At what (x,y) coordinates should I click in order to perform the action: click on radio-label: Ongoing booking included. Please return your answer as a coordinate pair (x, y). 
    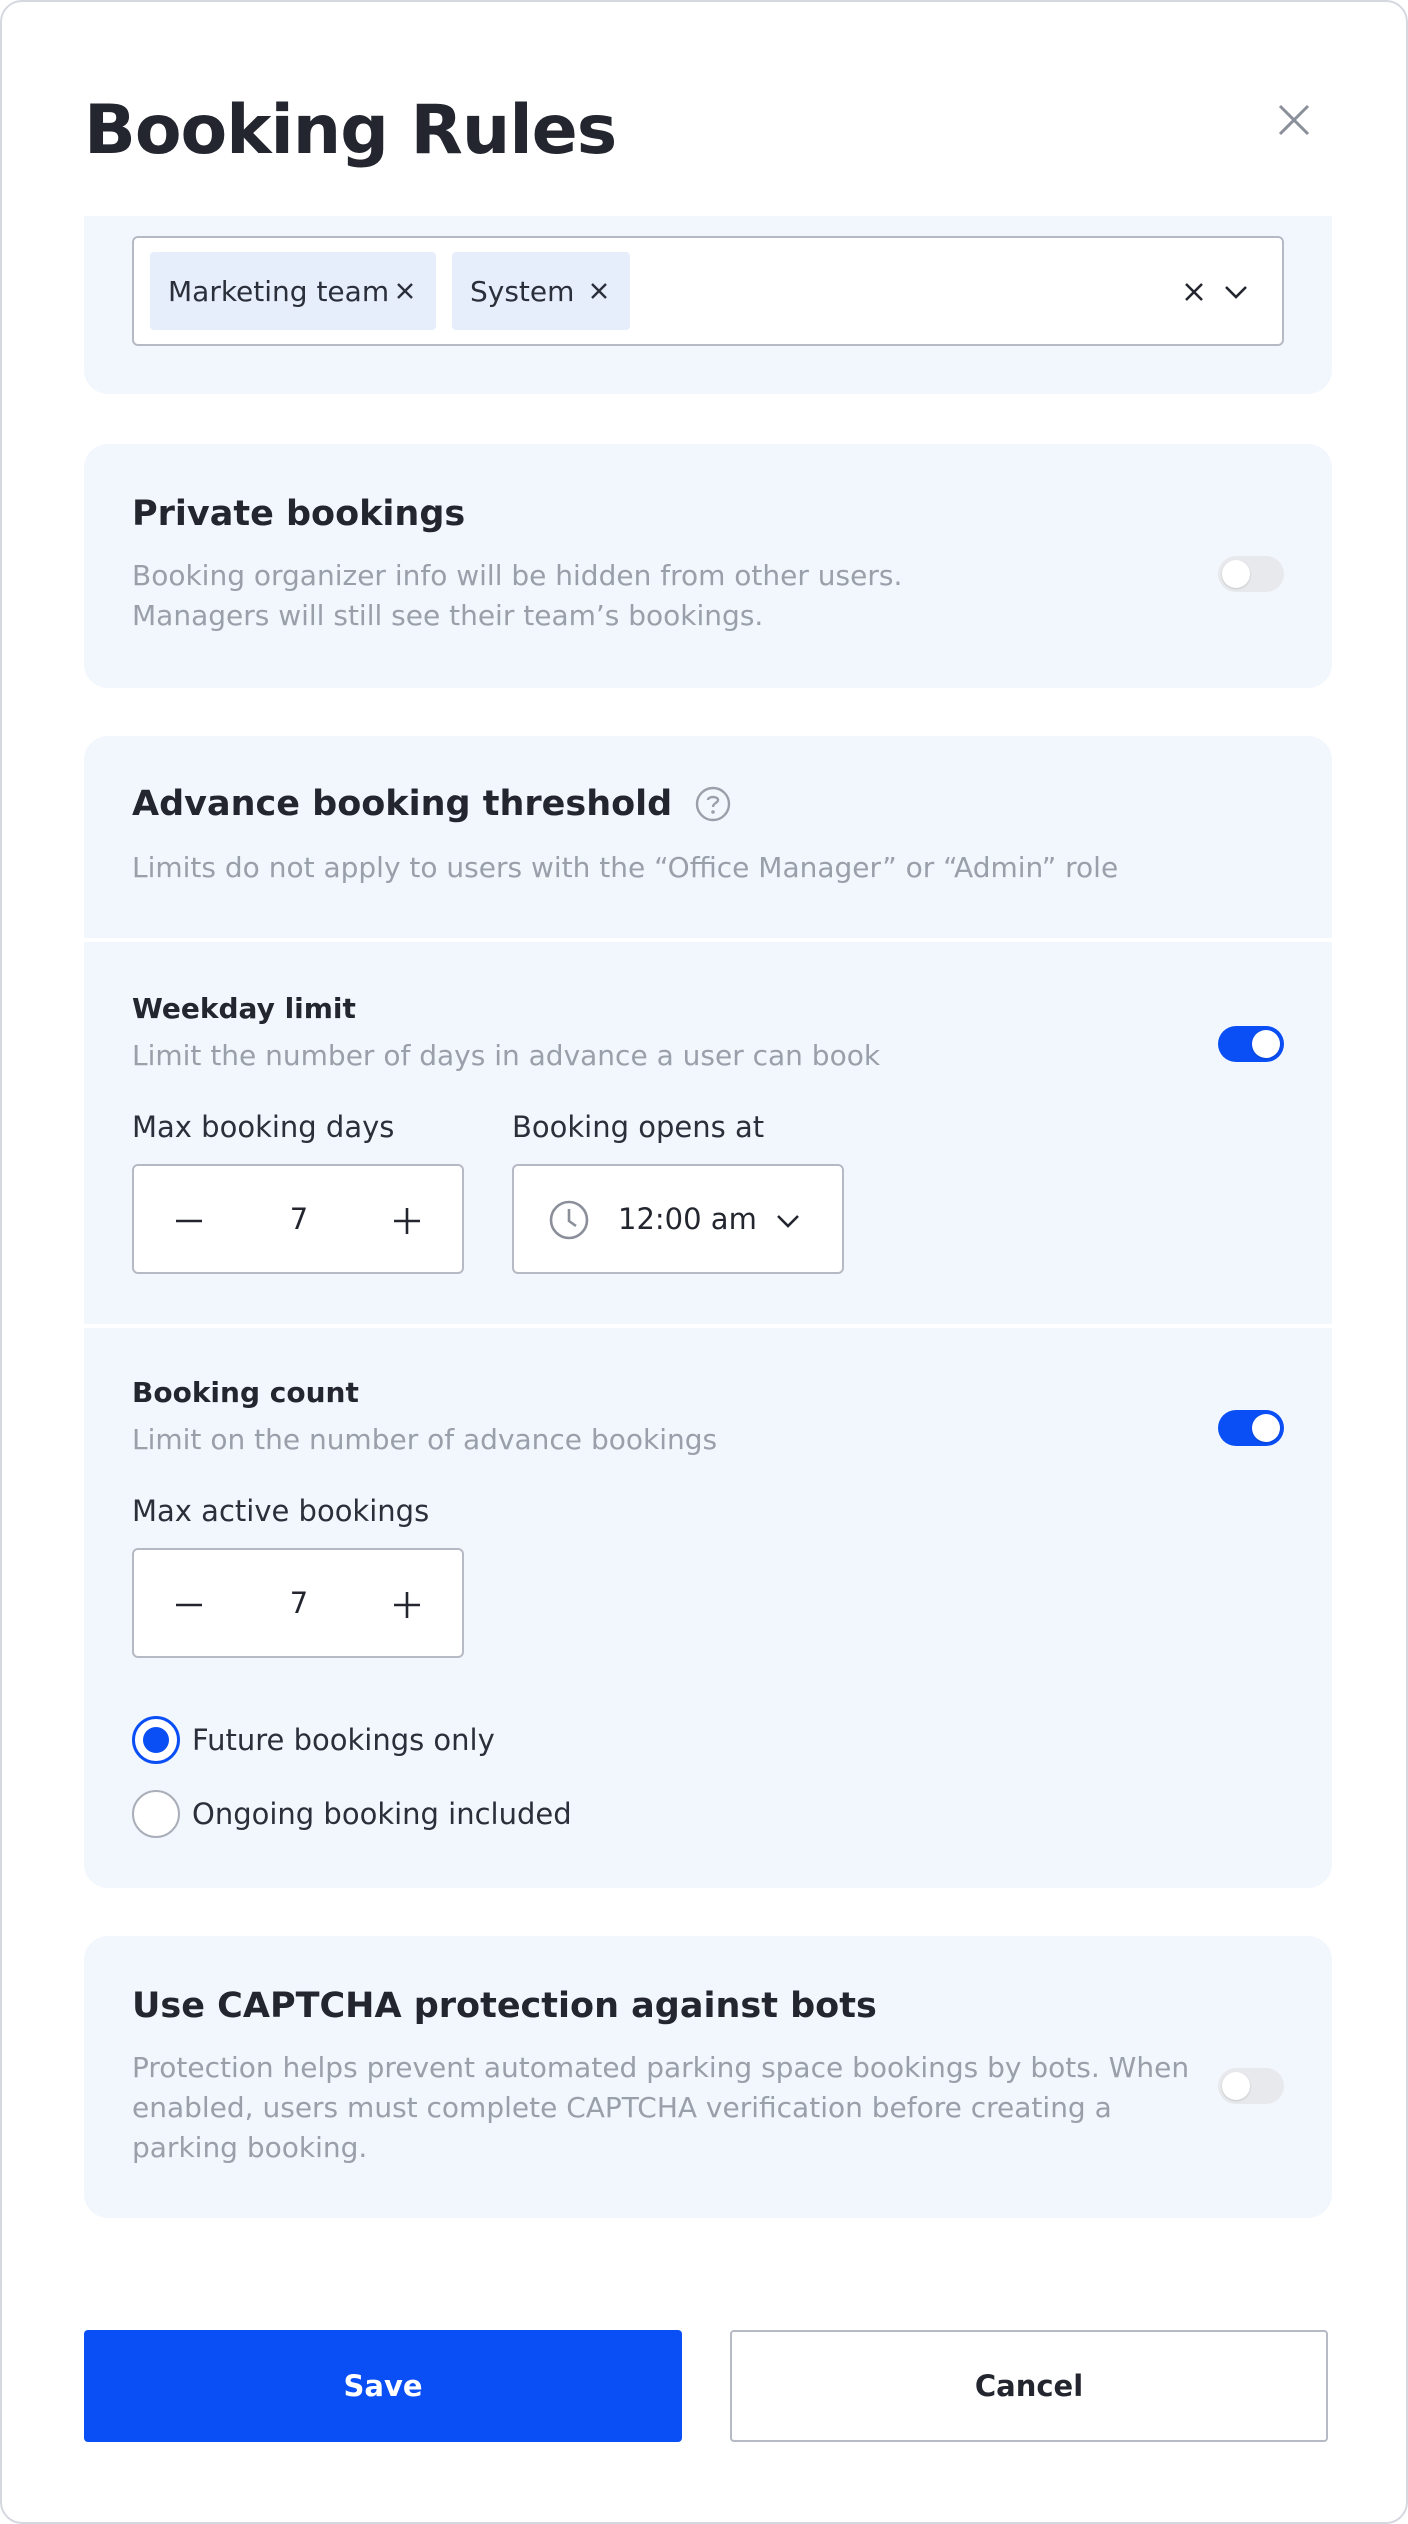
    Looking at the image, I should click on (382, 1814).